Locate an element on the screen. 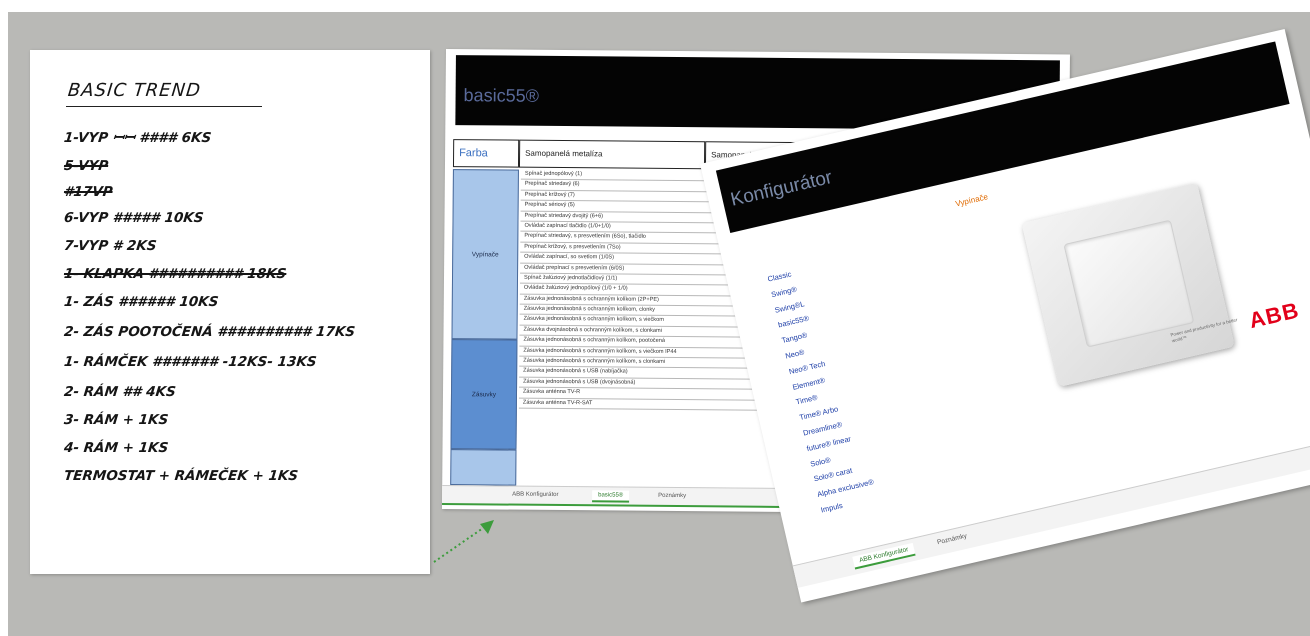 This screenshot has height=636, width=1310. column-header-color: Farba is located at coordinates (486, 153).